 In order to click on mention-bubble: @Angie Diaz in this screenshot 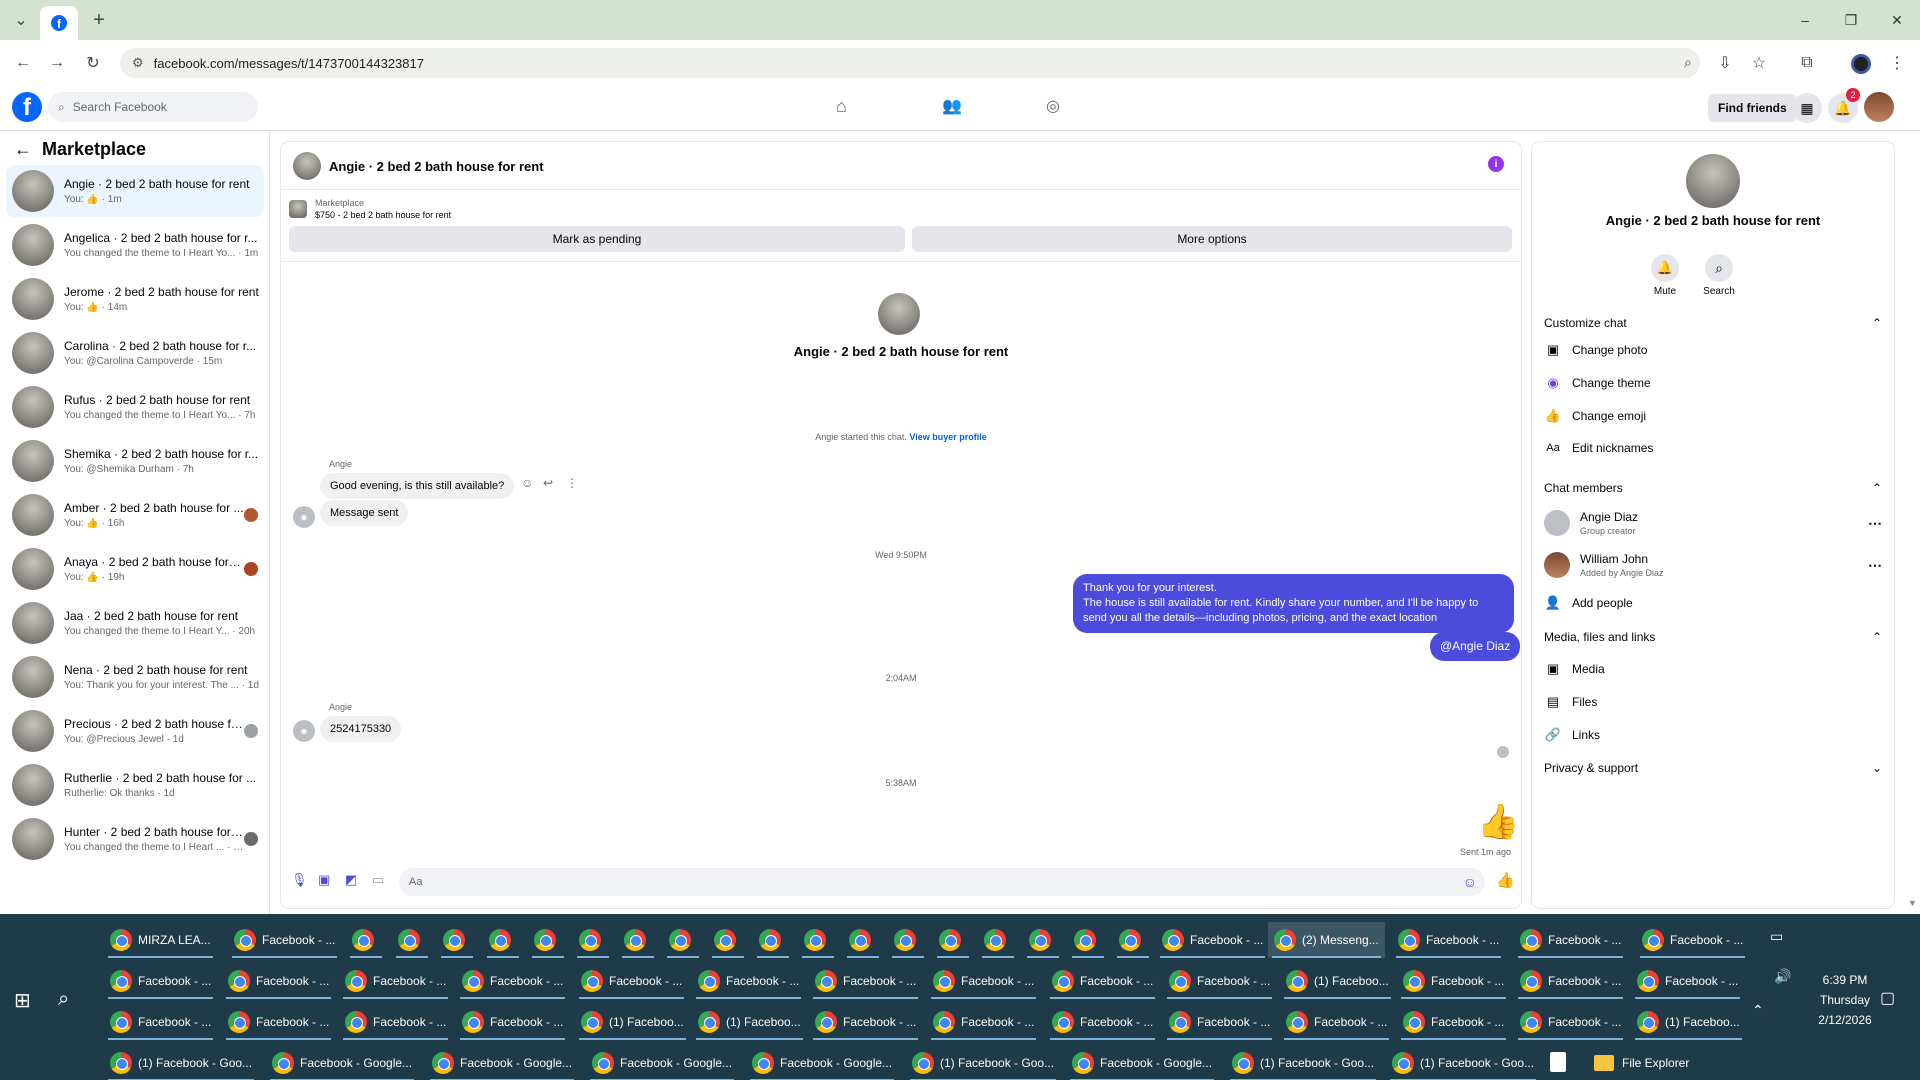, I will do `click(1475, 646)`.